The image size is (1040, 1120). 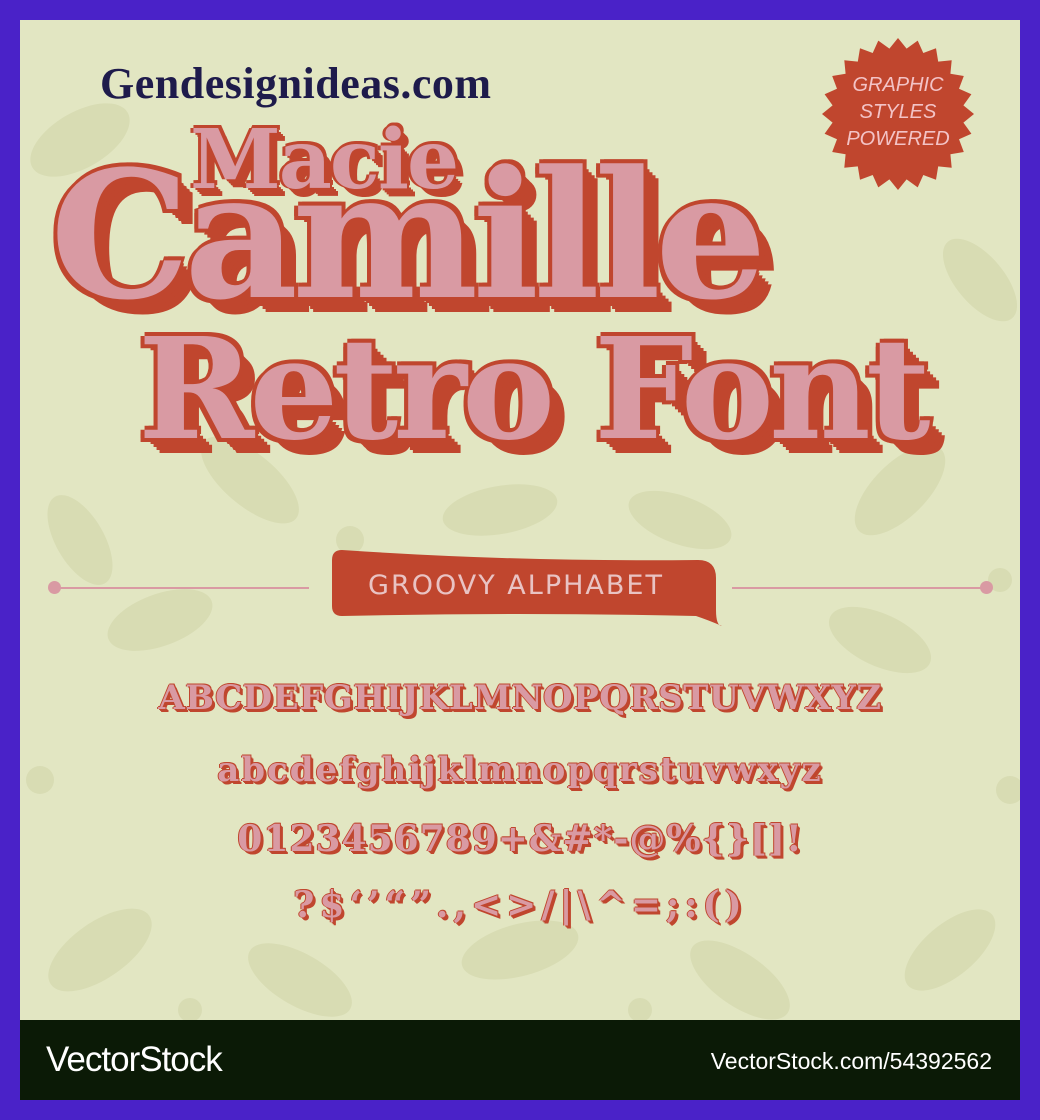 What do you see at coordinates (859, 588) in the screenshot?
I see `divider-line-right` at bounding box center [859, 588].